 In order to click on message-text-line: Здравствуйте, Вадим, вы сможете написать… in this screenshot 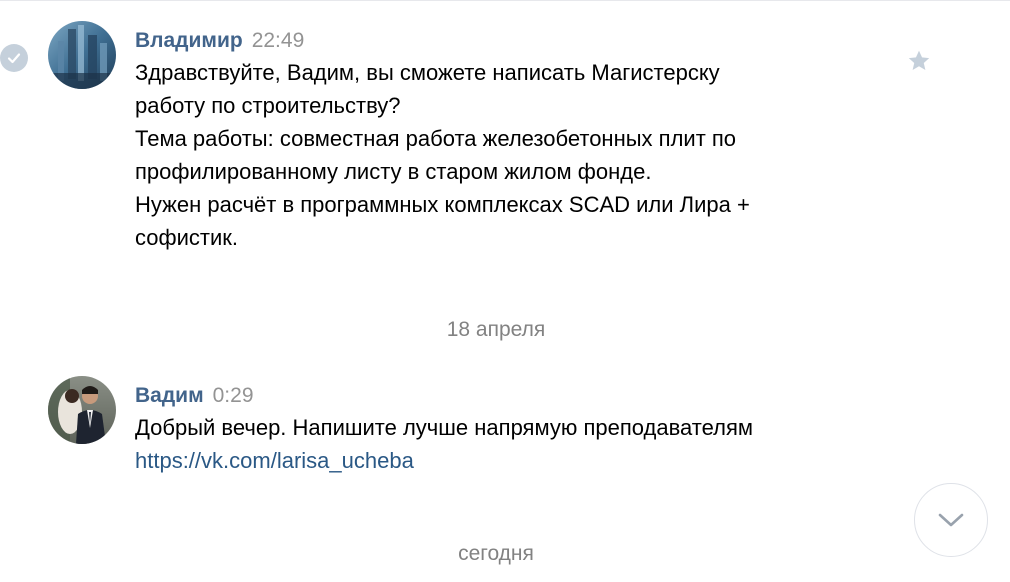, I will do `click(427, 72)`.